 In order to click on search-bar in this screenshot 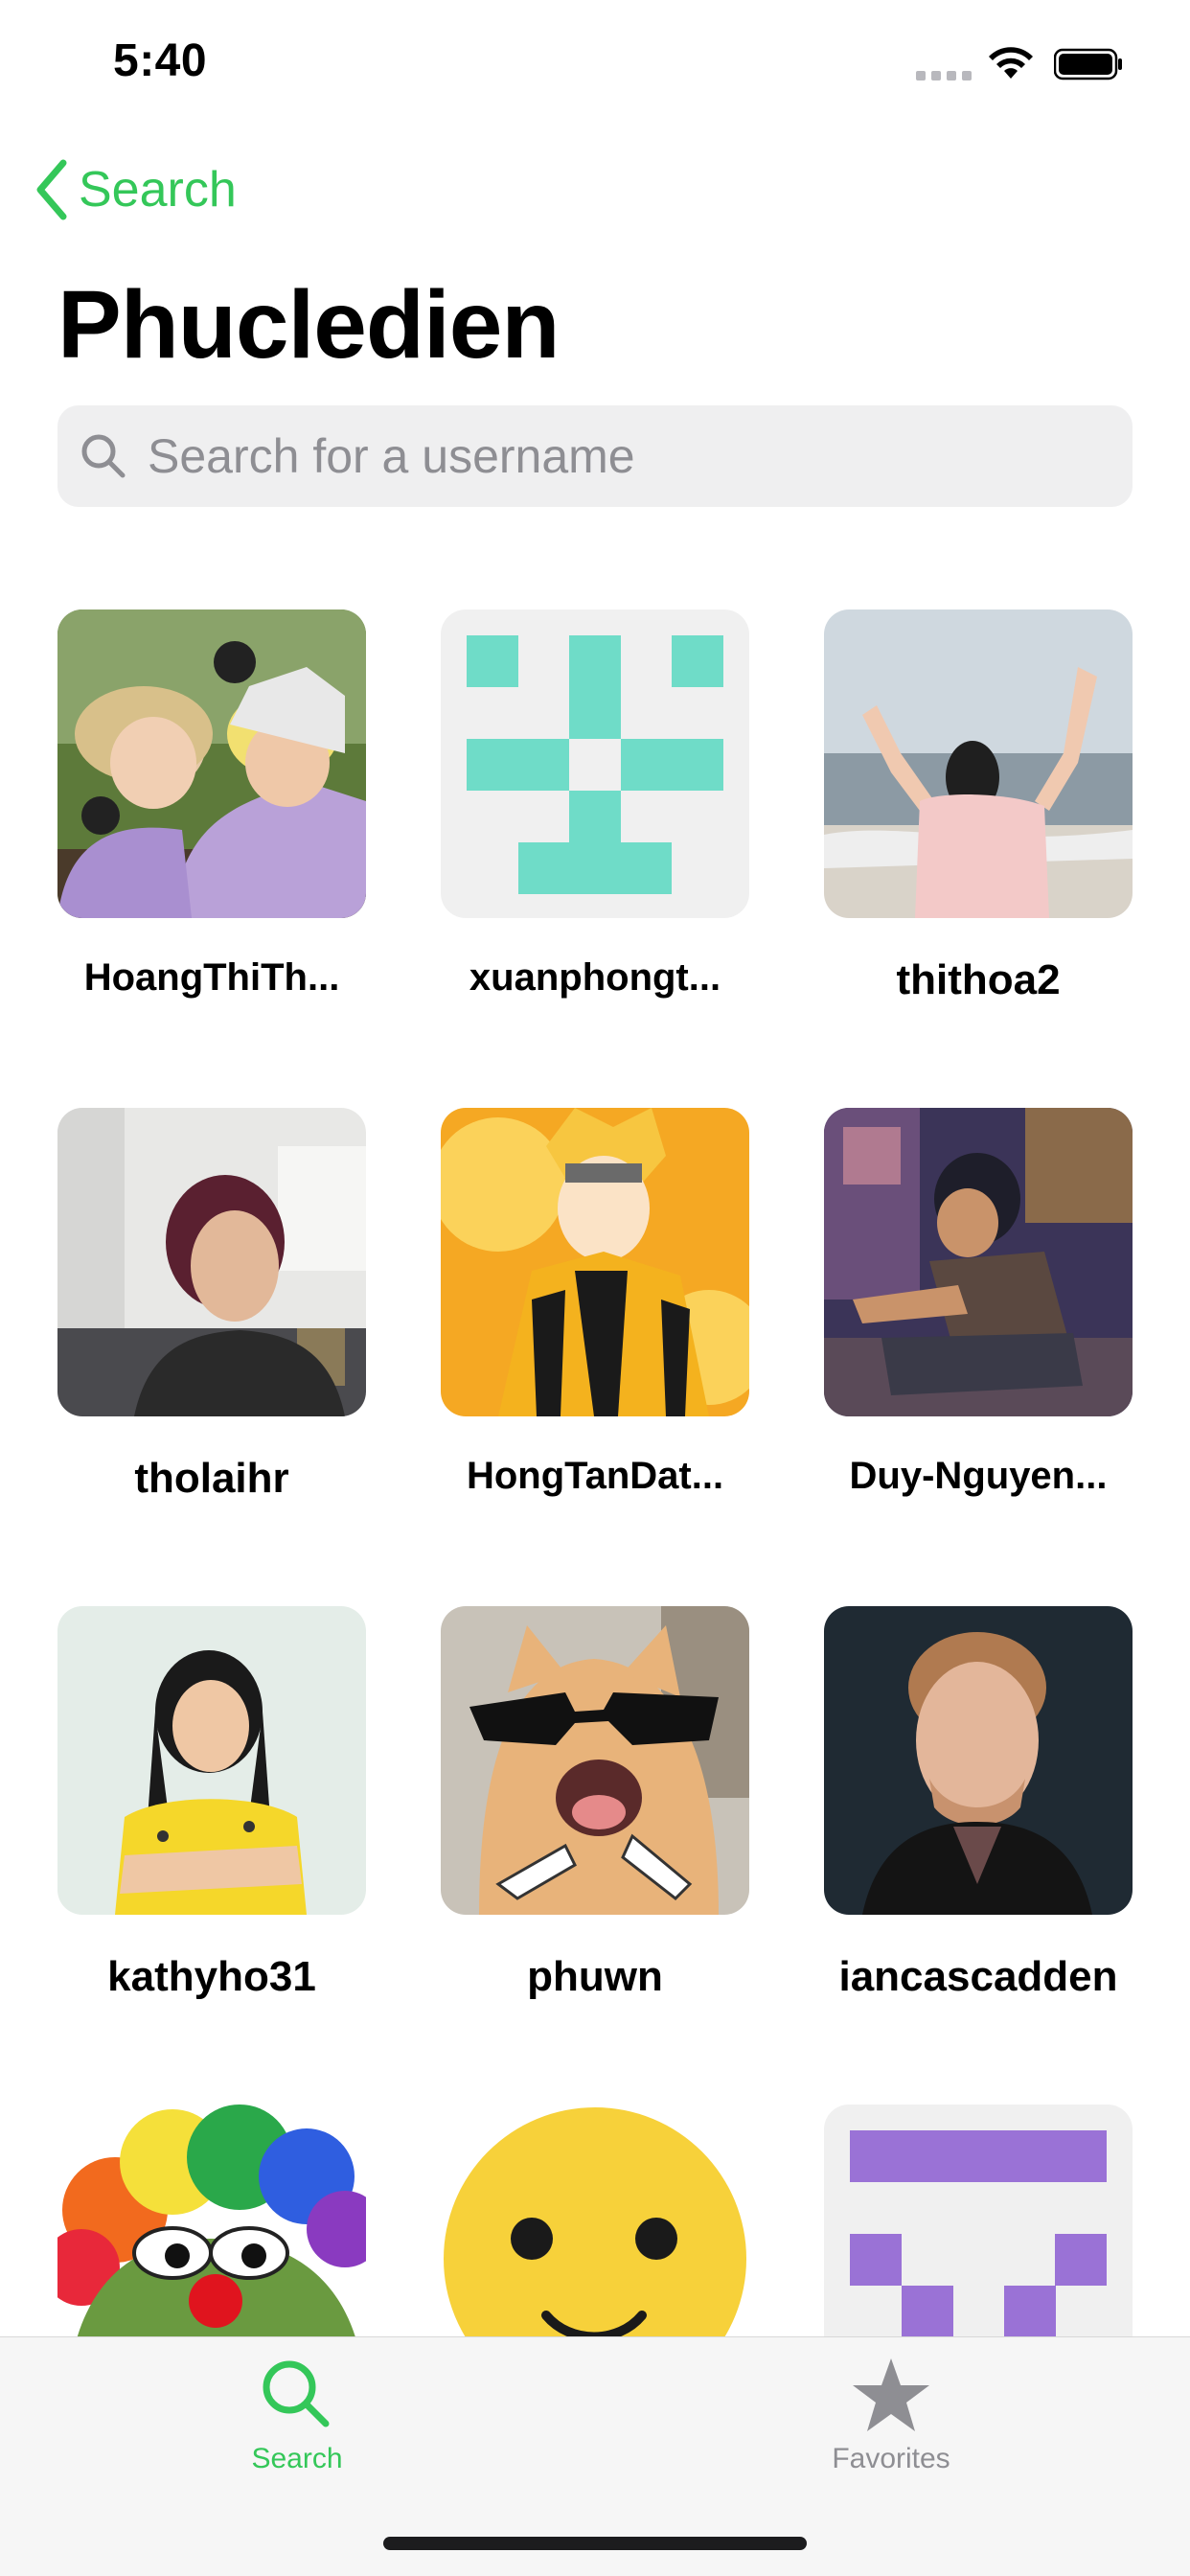, I will do `click(595, 456)`.